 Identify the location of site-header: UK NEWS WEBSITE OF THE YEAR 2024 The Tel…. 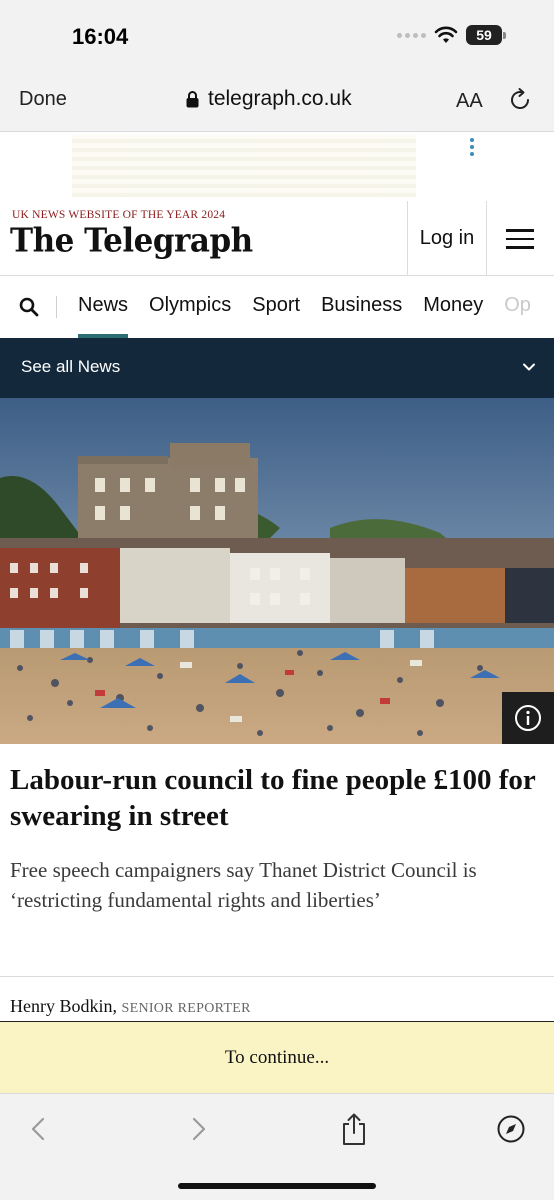
(277, 238).